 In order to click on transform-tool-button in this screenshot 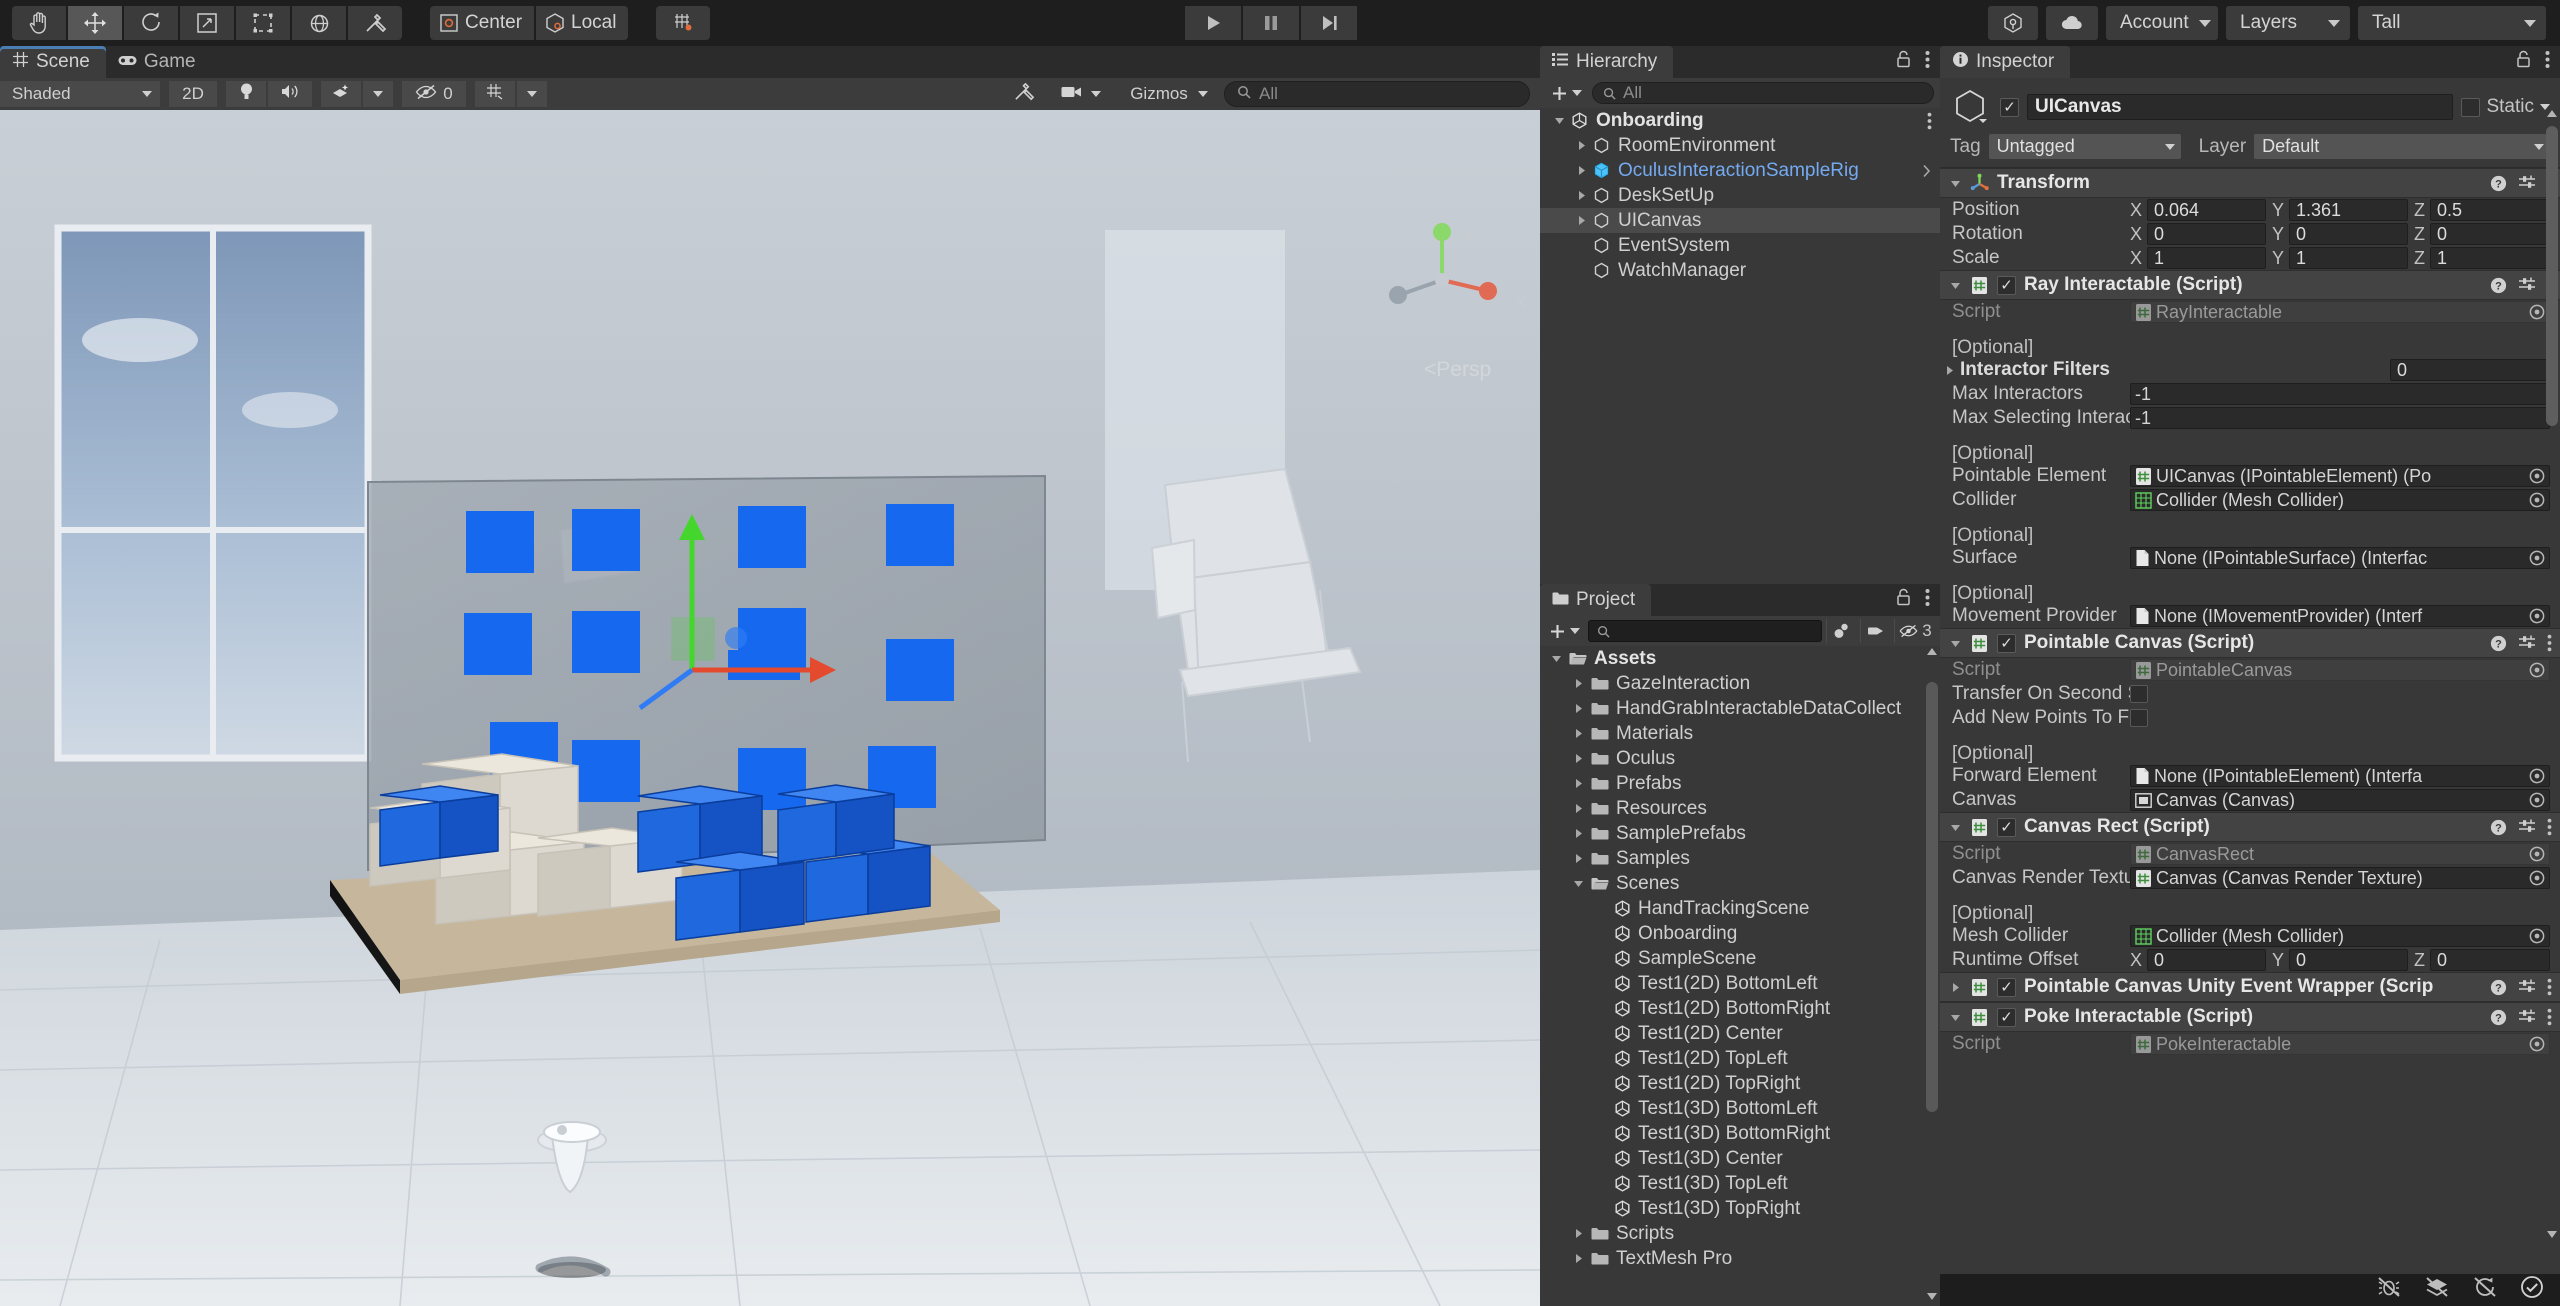, I will do `click(319, 23)`.